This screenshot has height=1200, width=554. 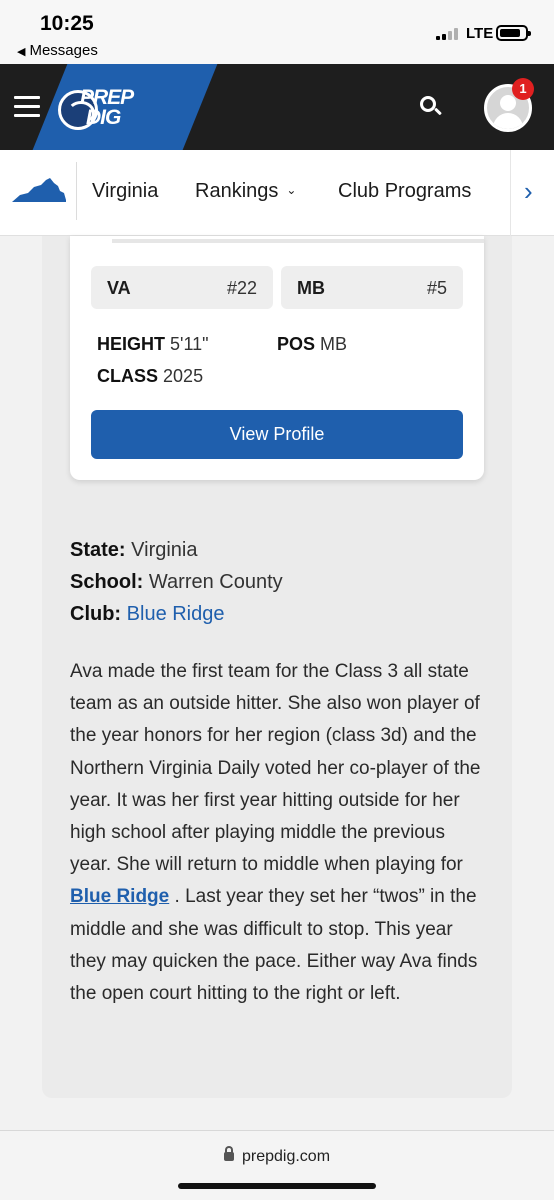 What do you see at coordinates (98, 550) in the screenshot?
I see `state-label: State:` at bounding box center [98, 550].